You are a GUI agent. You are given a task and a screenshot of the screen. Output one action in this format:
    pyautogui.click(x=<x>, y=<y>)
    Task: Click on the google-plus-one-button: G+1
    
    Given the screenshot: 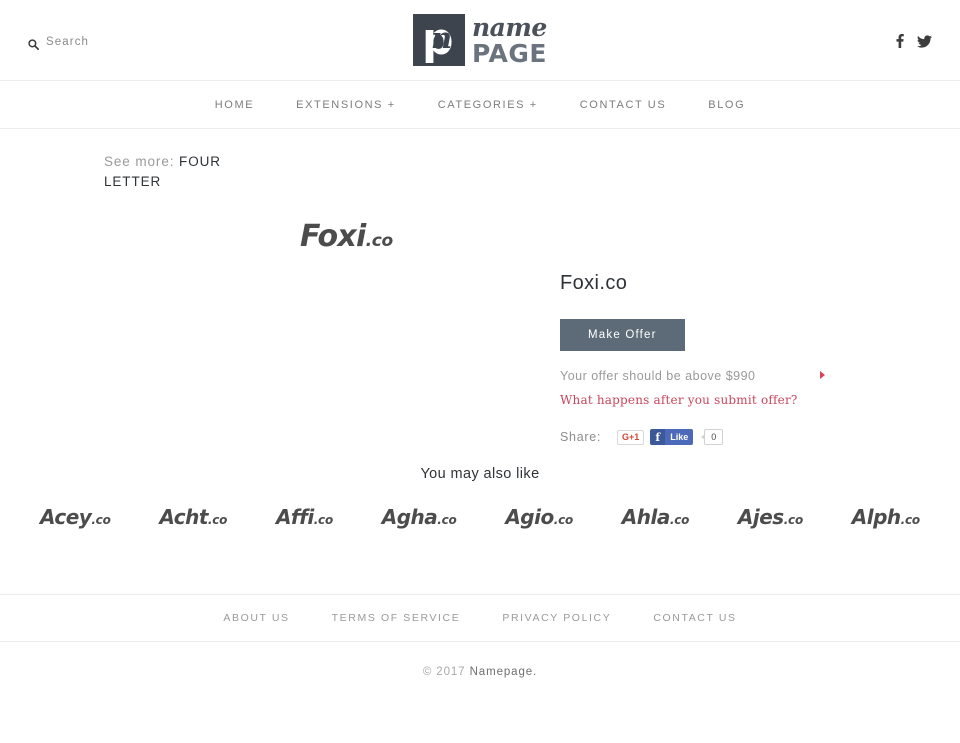 What is the action you would take?
    pyautogui.click(x=631, y=437)
    